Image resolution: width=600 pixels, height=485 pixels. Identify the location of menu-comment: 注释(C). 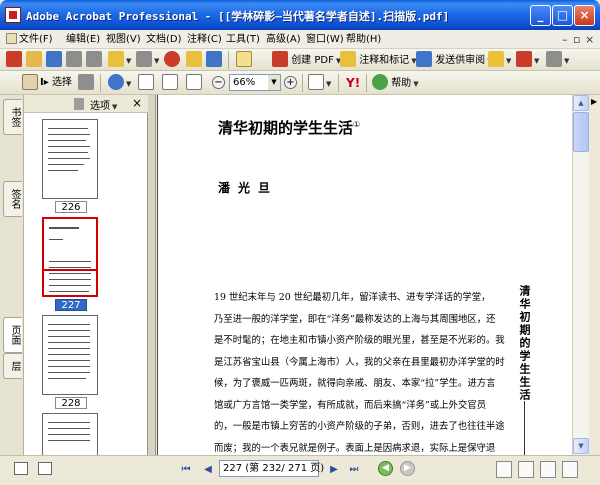
(204, 39).